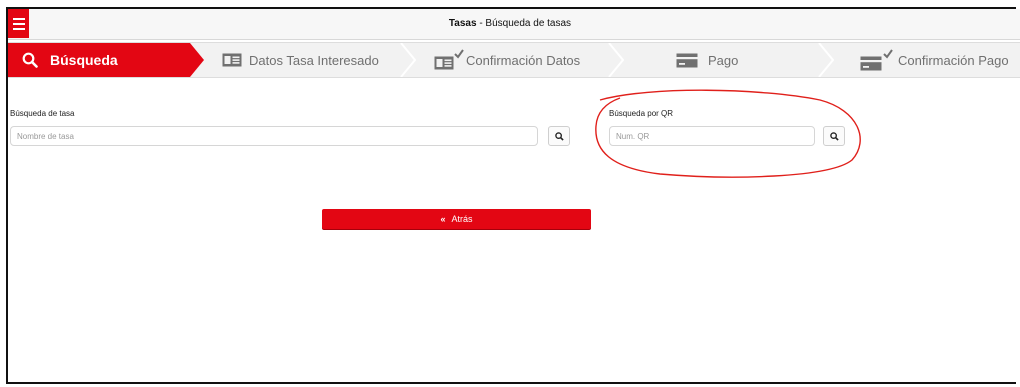 The height and width of the screenshot is (387, 1020). What do you see at coordinates (84, 60) in the screenshot?
I see `step-label: Búsqueda` at bounding box center [84, 60].